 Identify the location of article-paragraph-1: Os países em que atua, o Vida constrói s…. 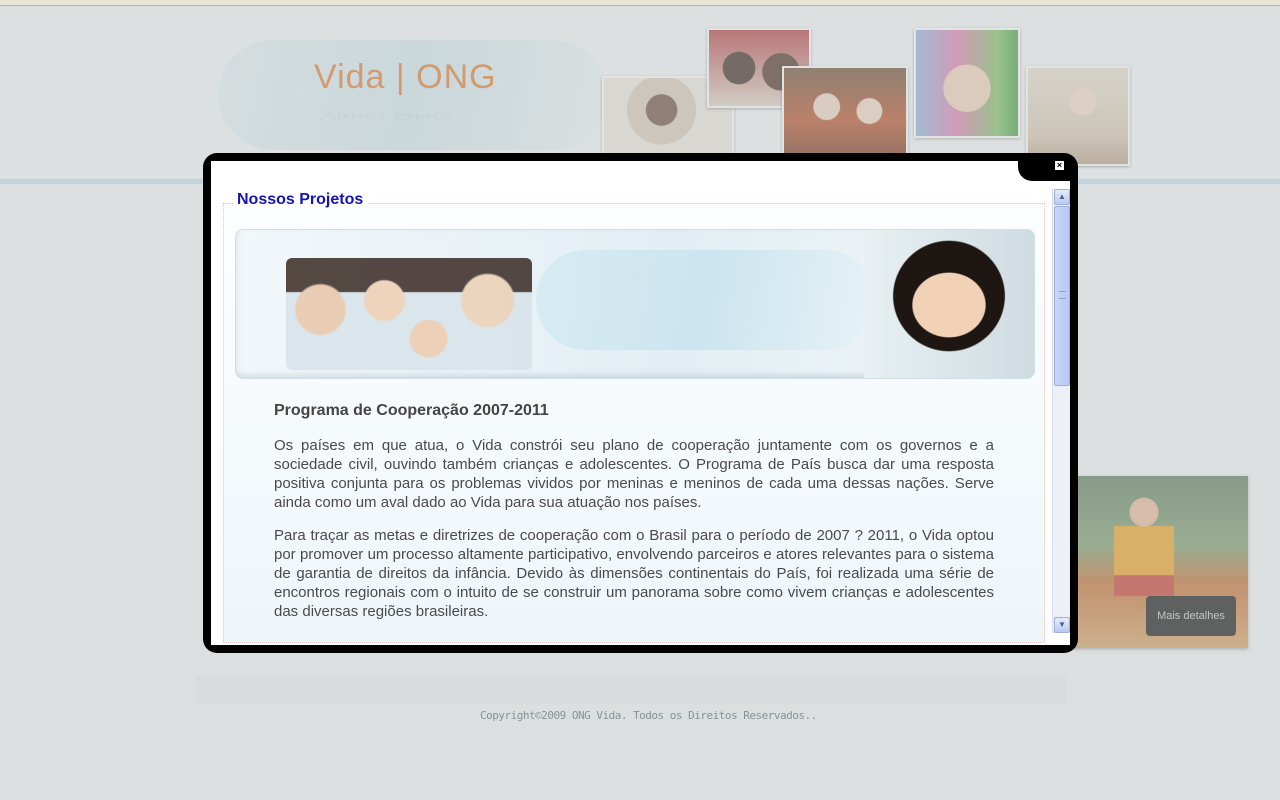
(634, 474).